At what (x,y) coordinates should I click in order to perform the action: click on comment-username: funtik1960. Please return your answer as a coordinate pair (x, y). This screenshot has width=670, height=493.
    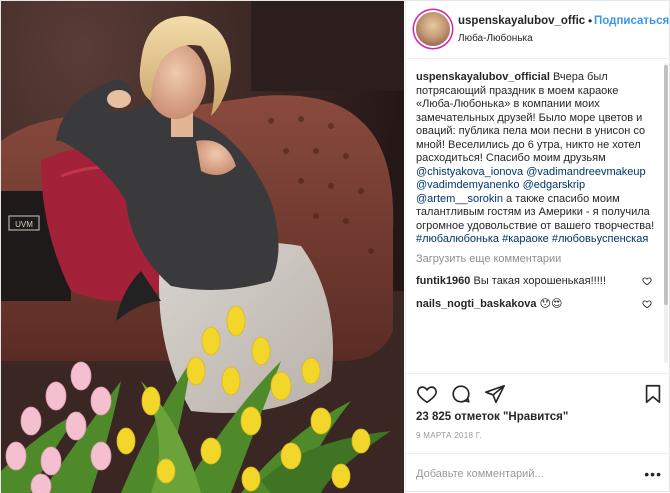
    Looking at the image, I should click on (443, 281).